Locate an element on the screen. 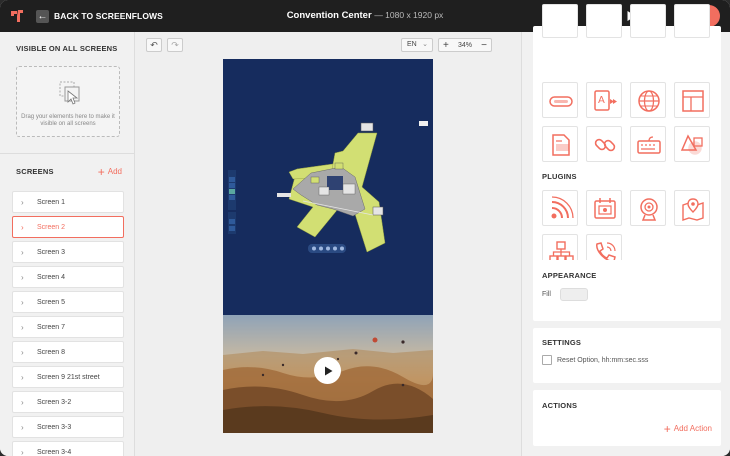  link-tile is located at coordinates (604, 144).